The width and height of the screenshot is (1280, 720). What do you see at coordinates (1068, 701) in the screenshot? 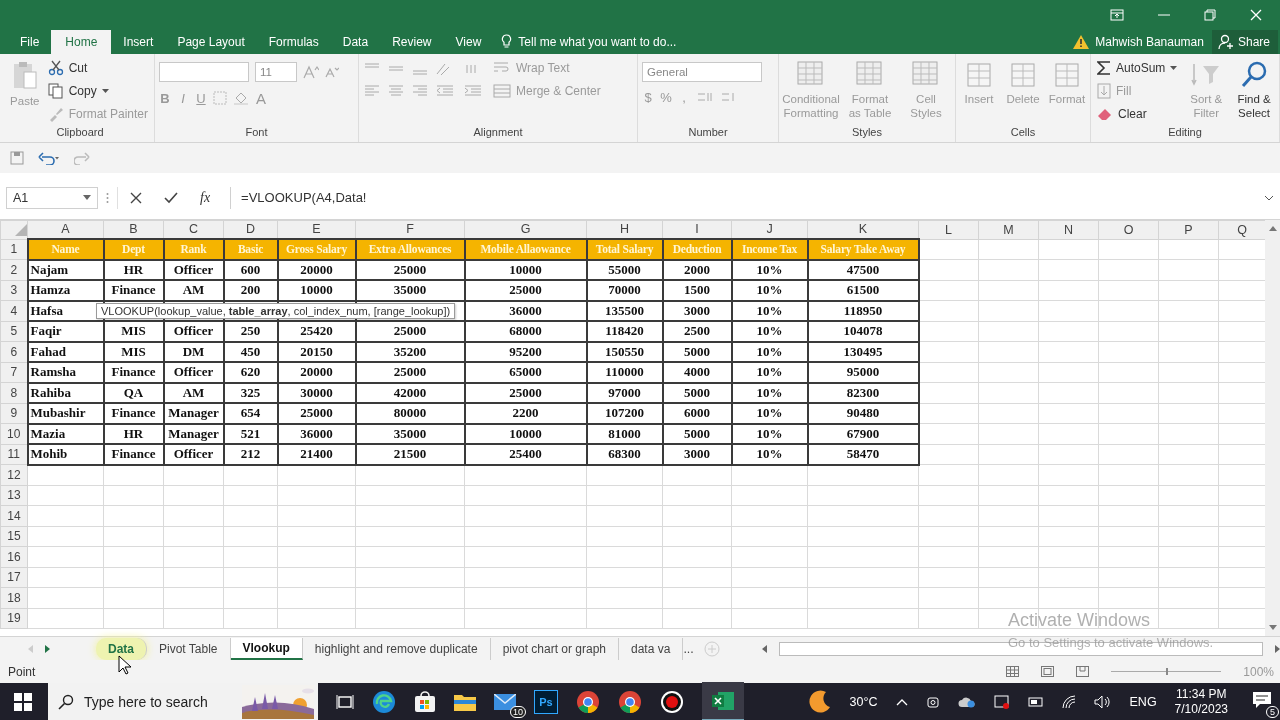
I see `wifi-icon` at bounding box center [1068, 701].